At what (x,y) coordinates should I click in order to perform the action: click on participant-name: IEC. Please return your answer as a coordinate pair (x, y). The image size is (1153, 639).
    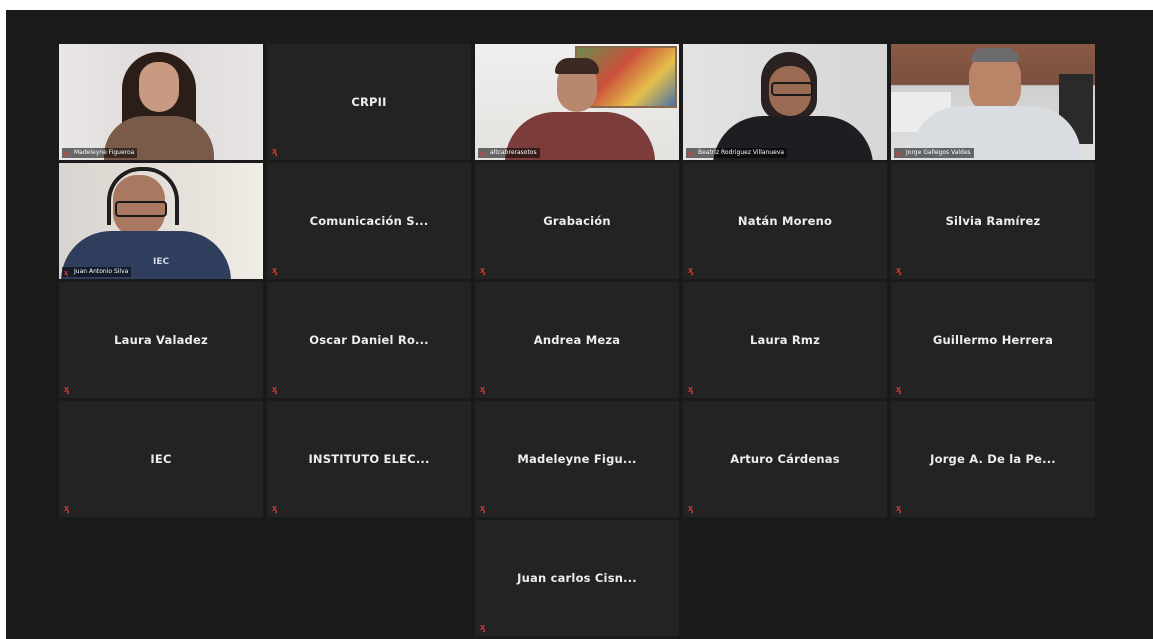
    Looking at the image, I should click on (161, 459).